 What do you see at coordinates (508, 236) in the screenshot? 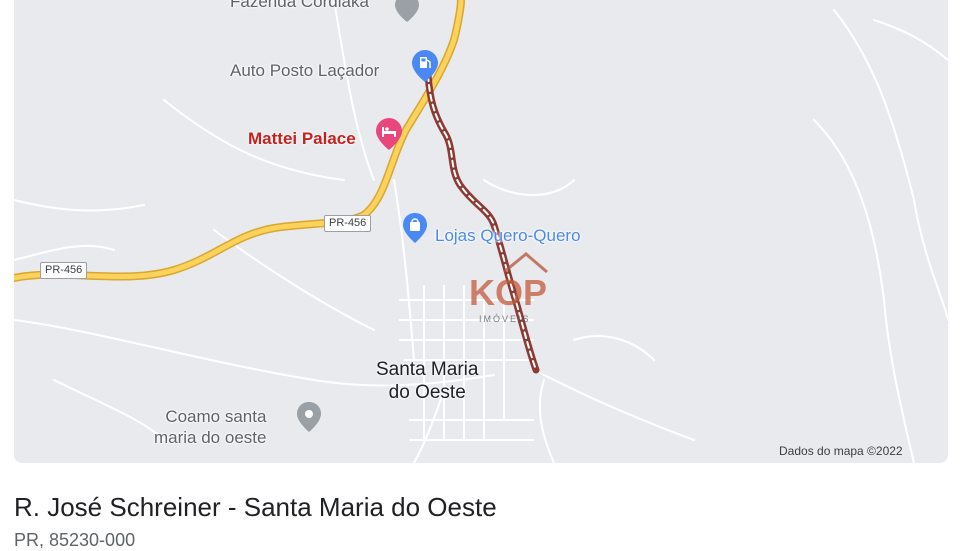
I see `place-label-lojas: Lojas Quero-Quero` at bounding box center [508, 236].